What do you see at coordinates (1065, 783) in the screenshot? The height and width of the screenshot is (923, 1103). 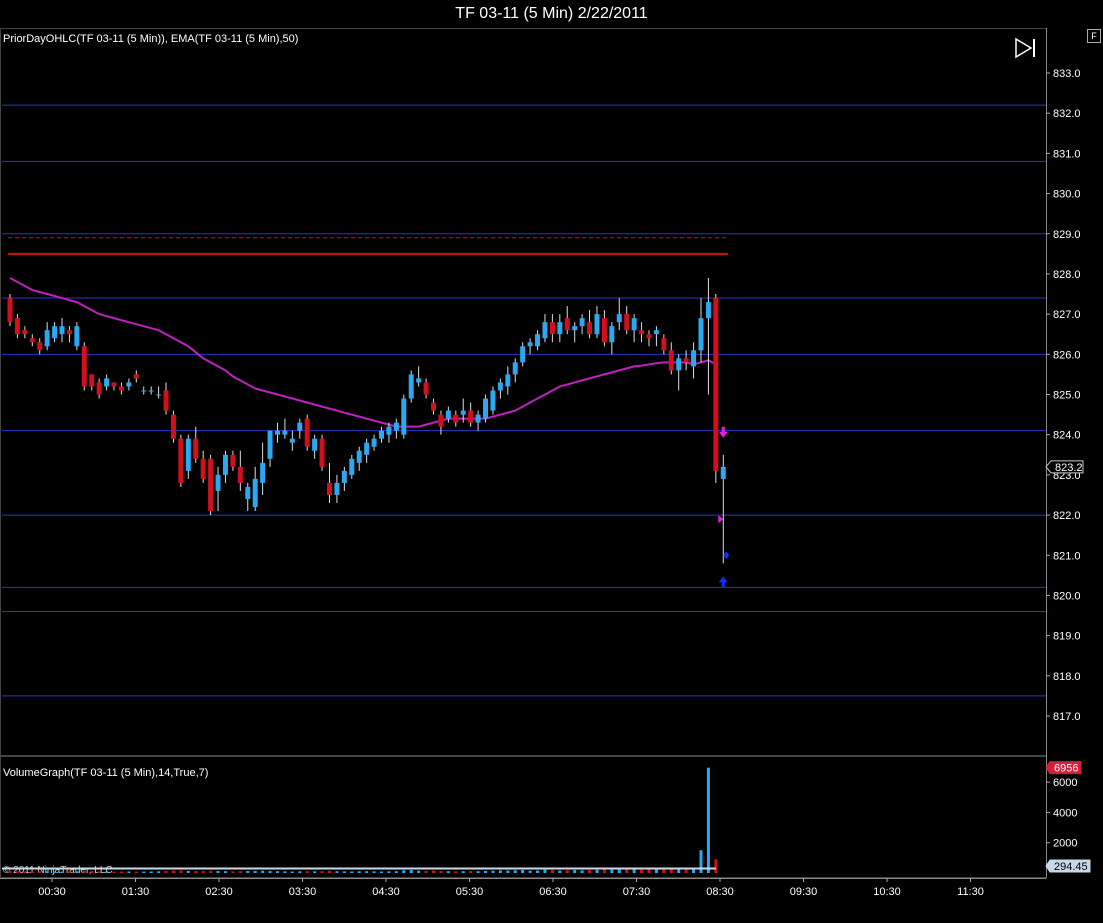 I see `volume-y-tick-label: 6000` at bounding box center [1065, 783].